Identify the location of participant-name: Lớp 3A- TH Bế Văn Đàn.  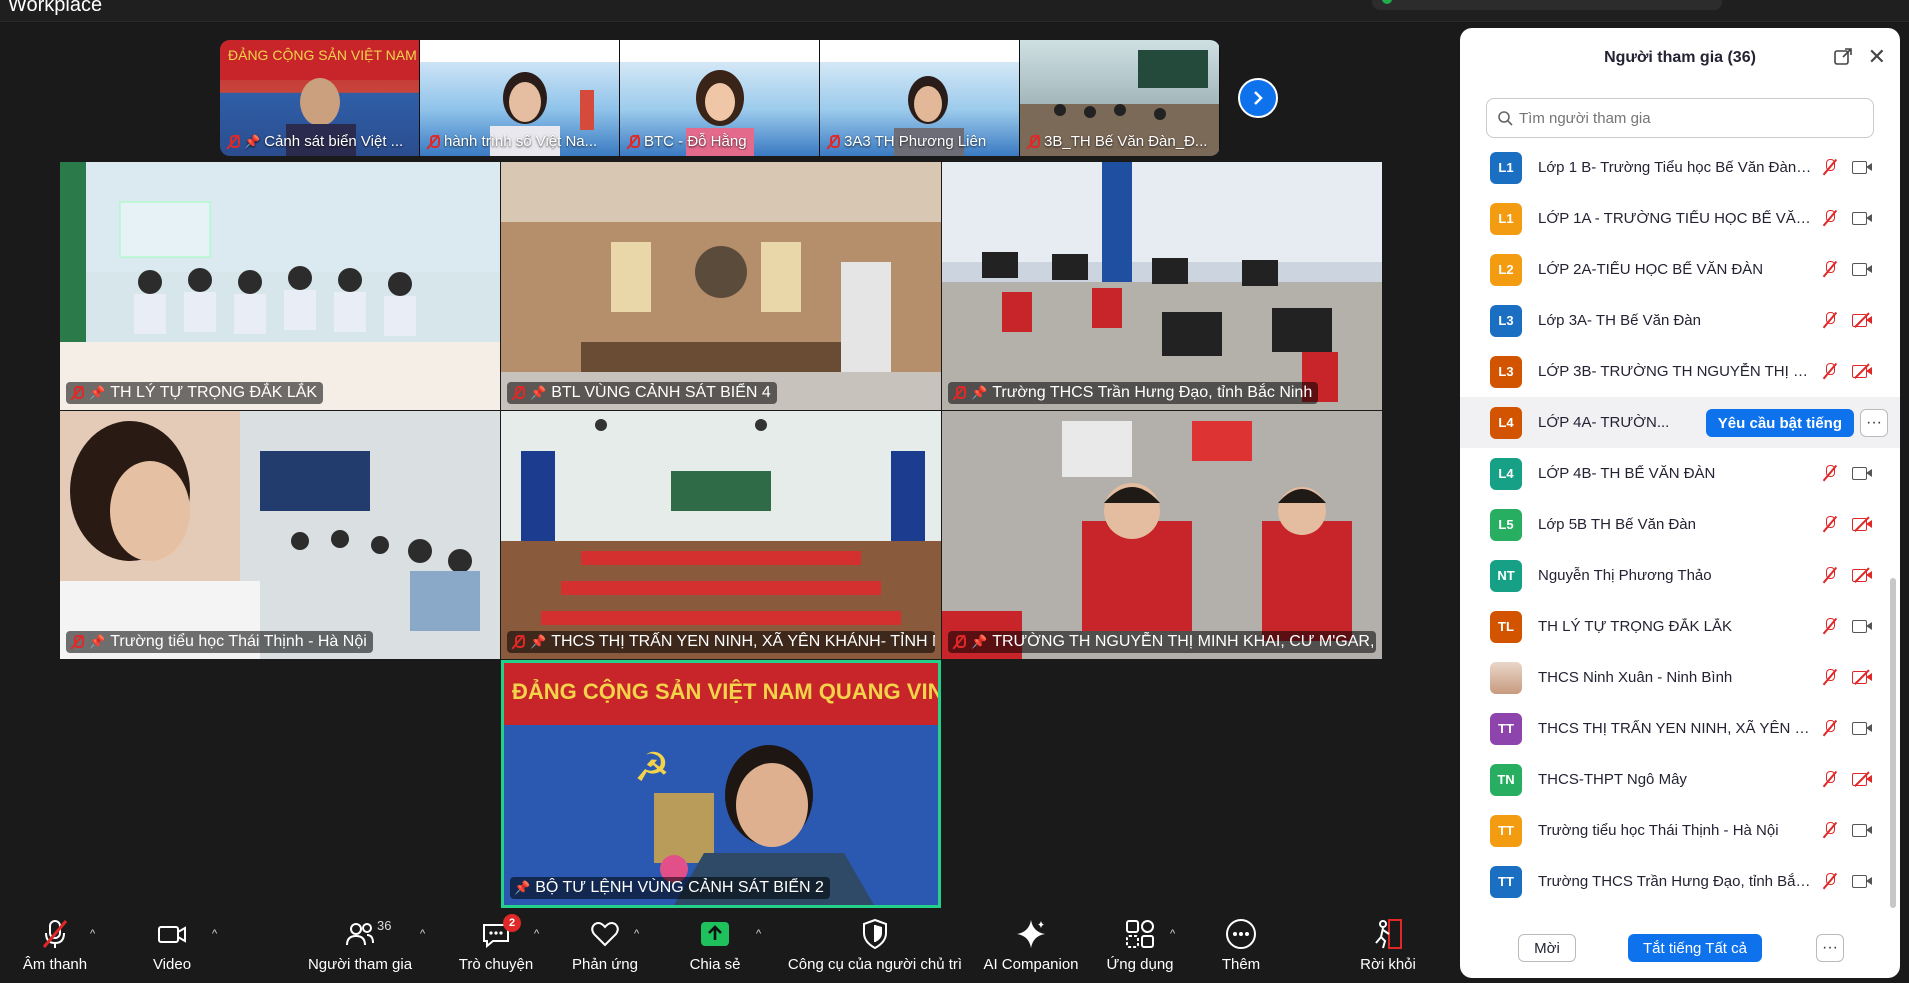
(1619, 320).